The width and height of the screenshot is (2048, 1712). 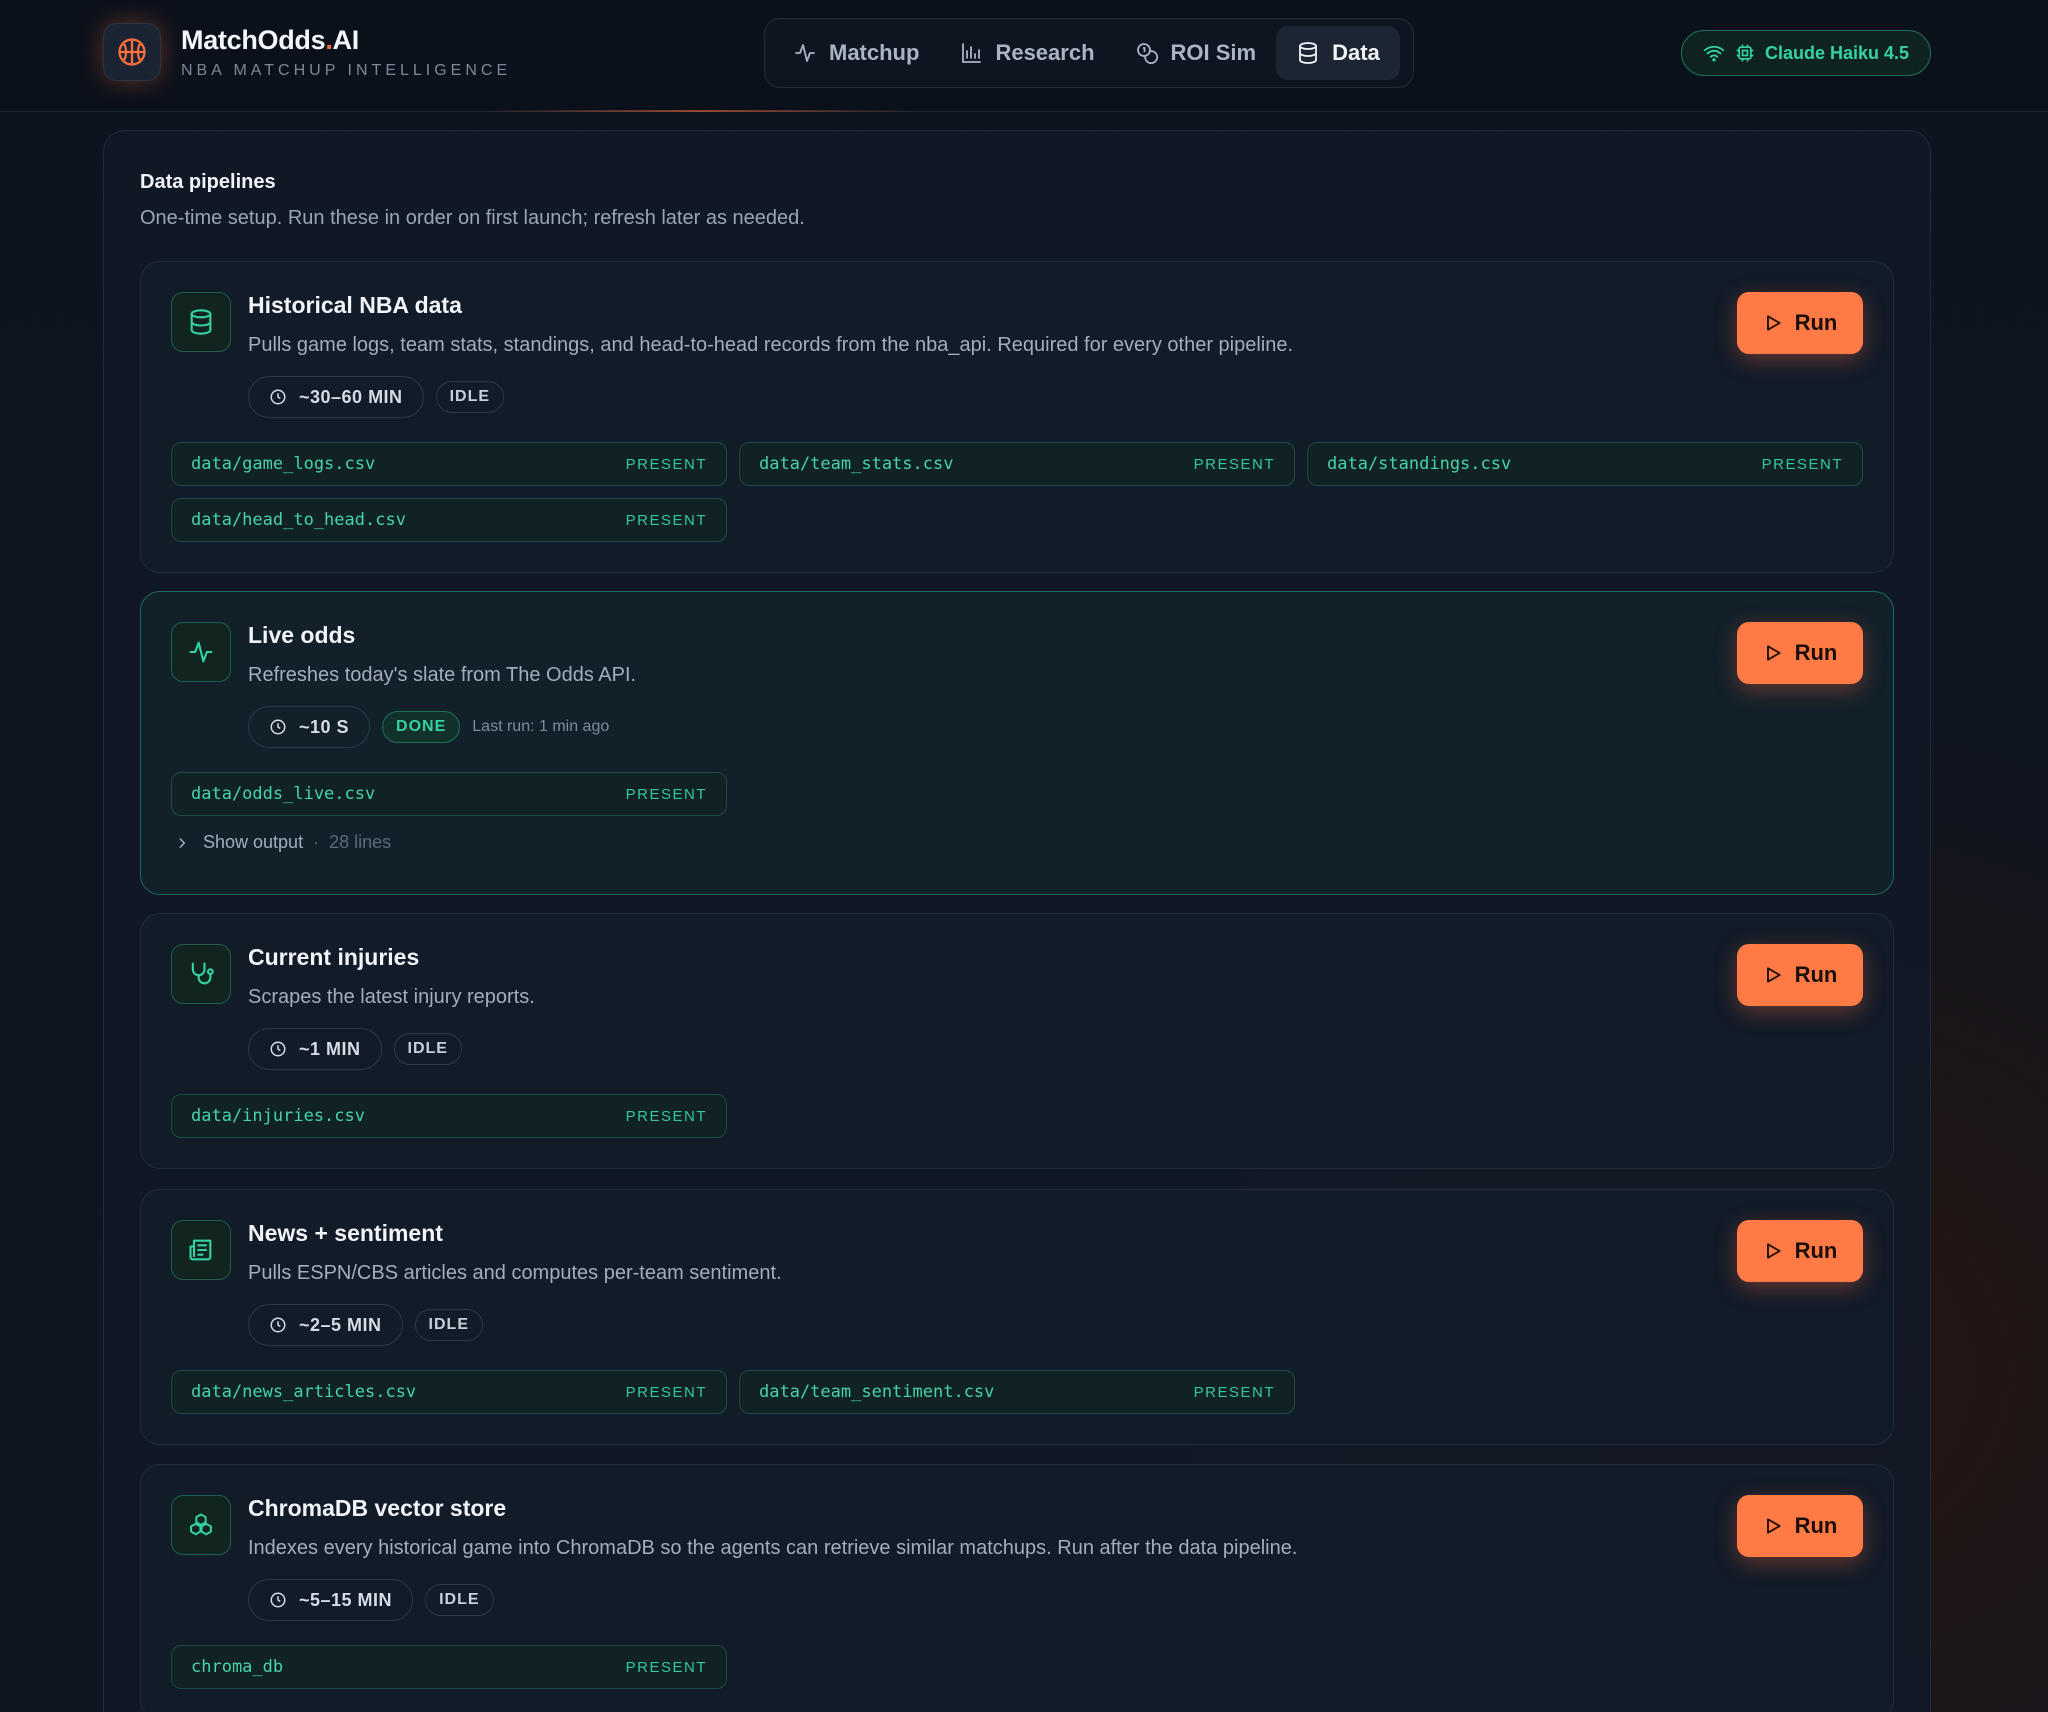 I want to click on file-chip: data/game_logs.csv PRESENT, so click(x=449, y=464).